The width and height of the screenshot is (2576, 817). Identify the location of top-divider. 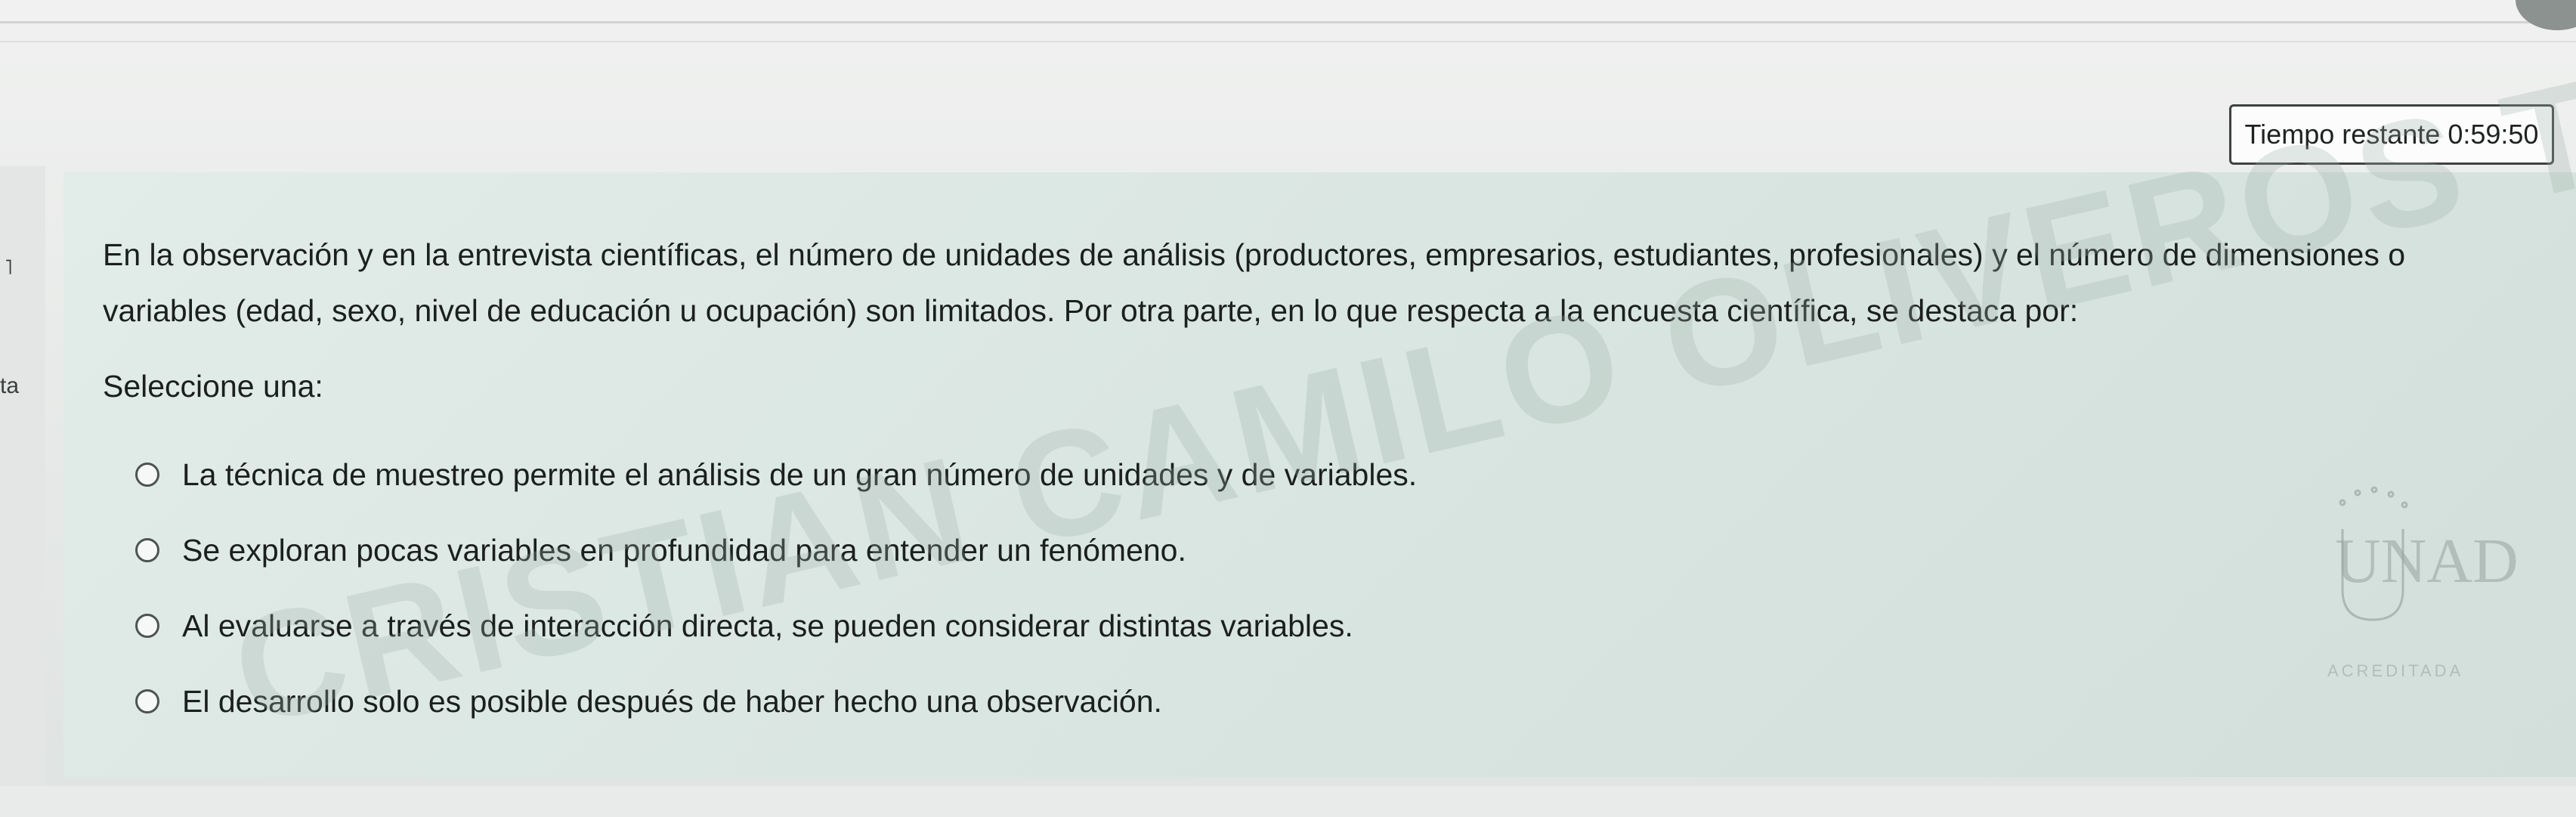
(1288, 22).